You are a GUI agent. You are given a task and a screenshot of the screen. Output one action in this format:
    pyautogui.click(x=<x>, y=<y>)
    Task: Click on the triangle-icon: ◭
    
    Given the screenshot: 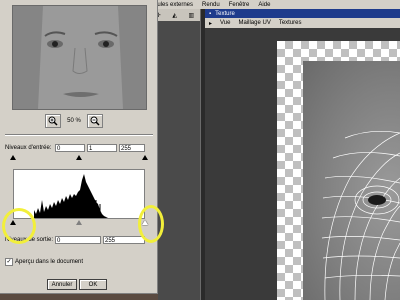 What is the action you would take?
    pyautogui.click(x=174, y=15)
    